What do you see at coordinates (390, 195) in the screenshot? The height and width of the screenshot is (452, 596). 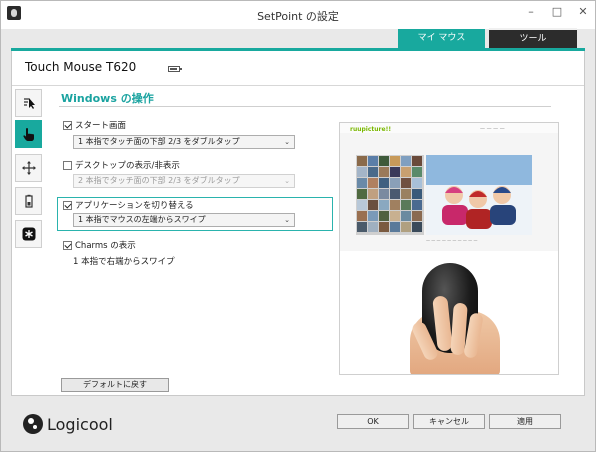 I see `preview-thumbnail-grid` at bounding box center [390, 195].